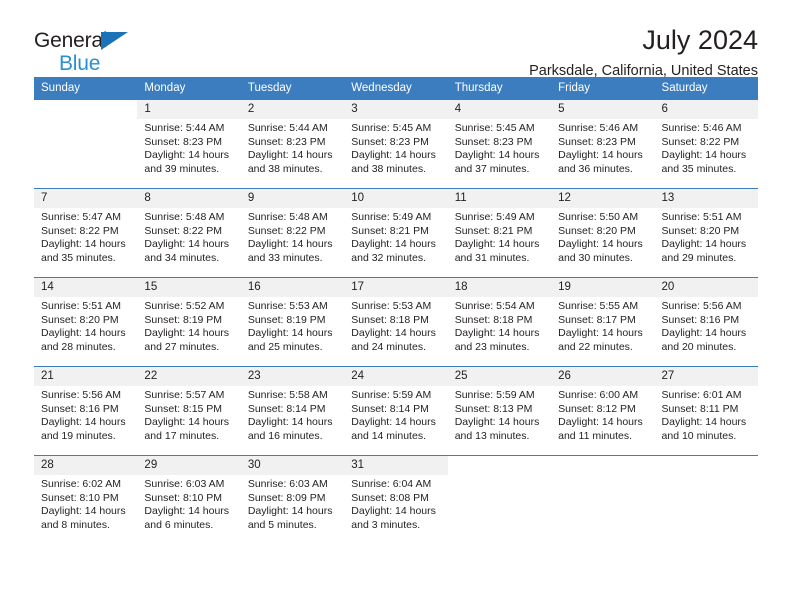  What do you see at coordinates (603, 376) in the screenshot?
I see `day-number: 26` at bounding box center [603, 376].